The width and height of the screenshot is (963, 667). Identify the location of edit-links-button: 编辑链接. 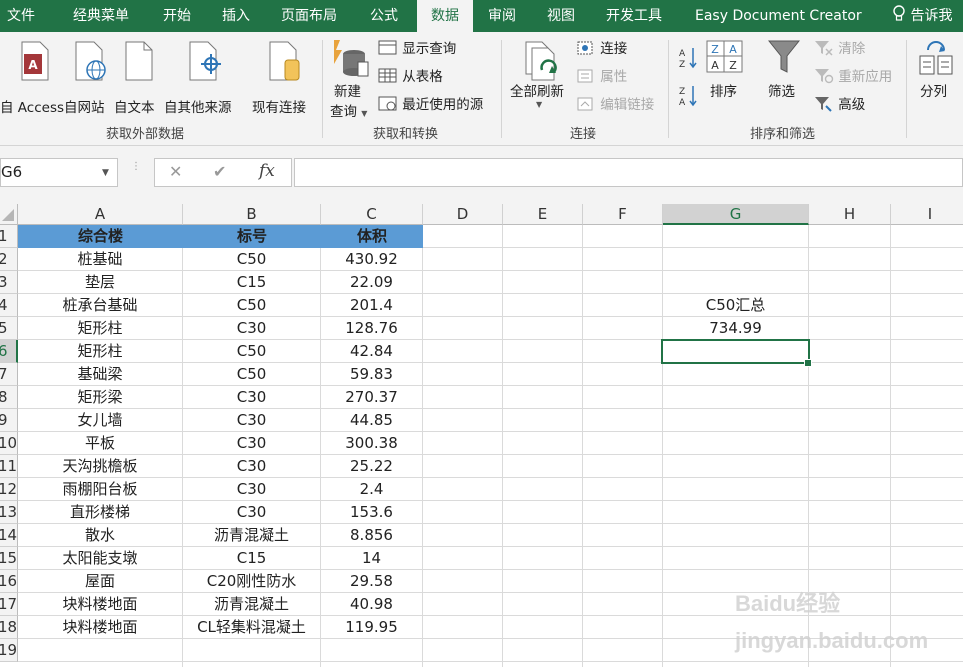
(615, 105).